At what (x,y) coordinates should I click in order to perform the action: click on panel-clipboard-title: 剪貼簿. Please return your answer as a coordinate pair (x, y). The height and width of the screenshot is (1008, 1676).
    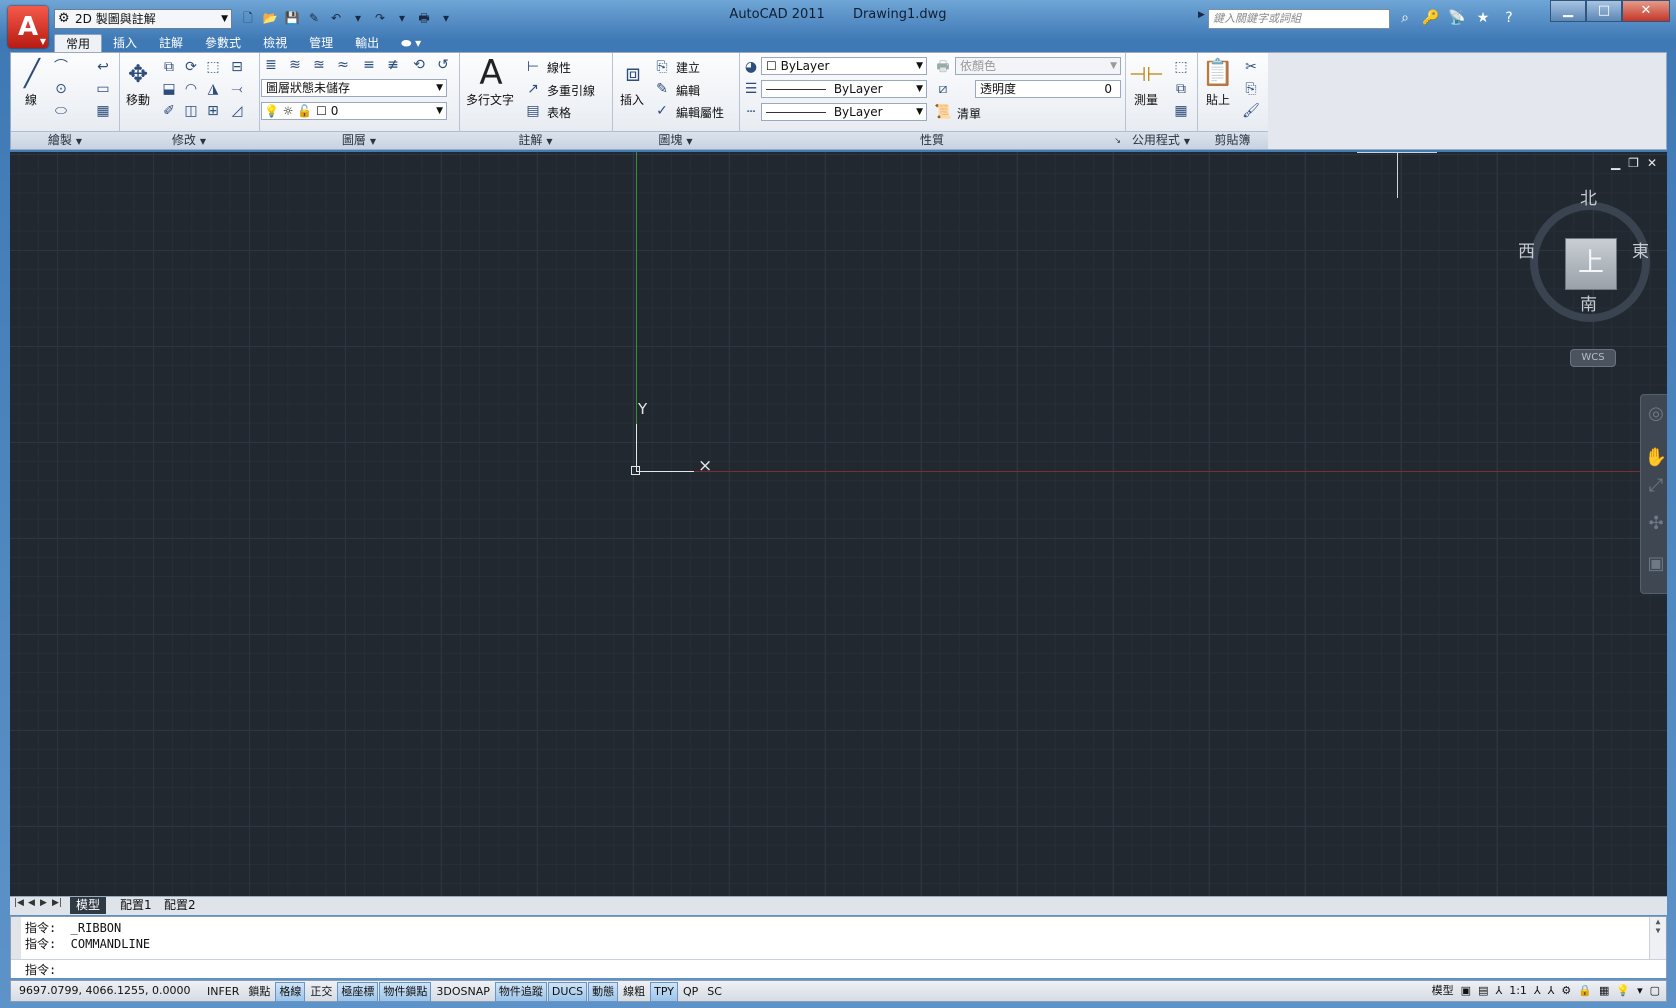
    Looking at the image, I should click on (1232, 140).